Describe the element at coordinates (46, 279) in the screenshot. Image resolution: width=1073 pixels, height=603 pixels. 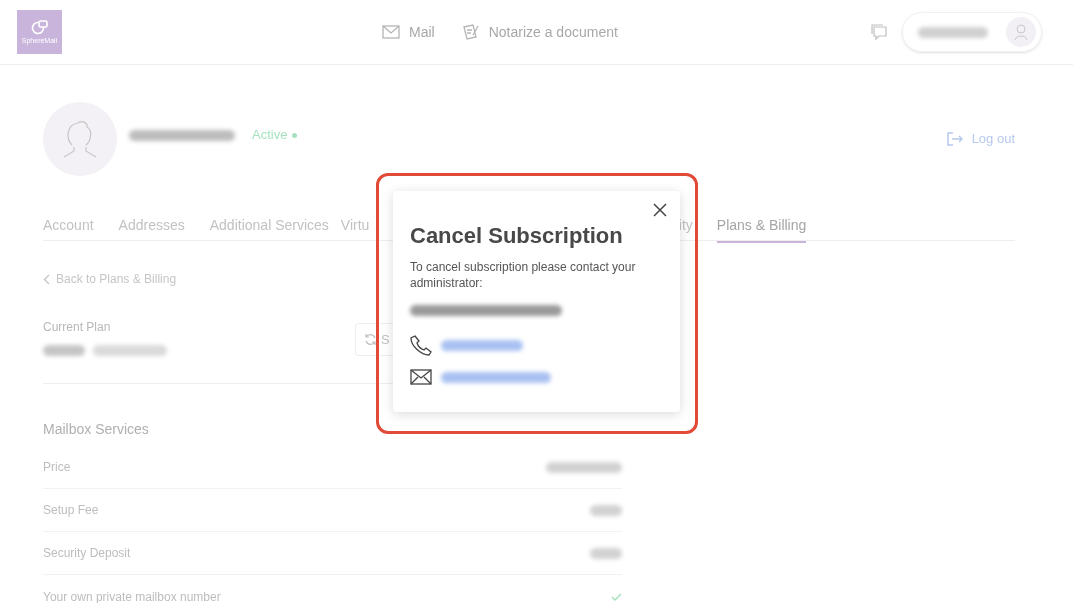
I see `chevron-left-icon` at that location.